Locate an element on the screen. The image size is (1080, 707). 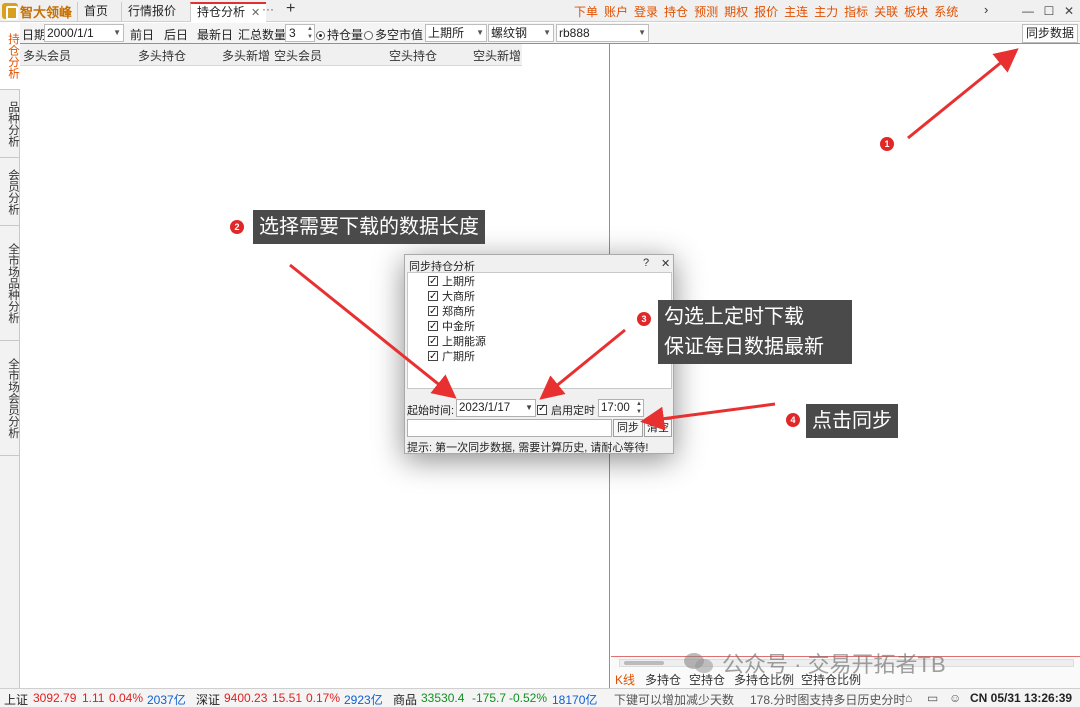
callout-line: 保证每日数据最新 is located at coordinates (744, 347).